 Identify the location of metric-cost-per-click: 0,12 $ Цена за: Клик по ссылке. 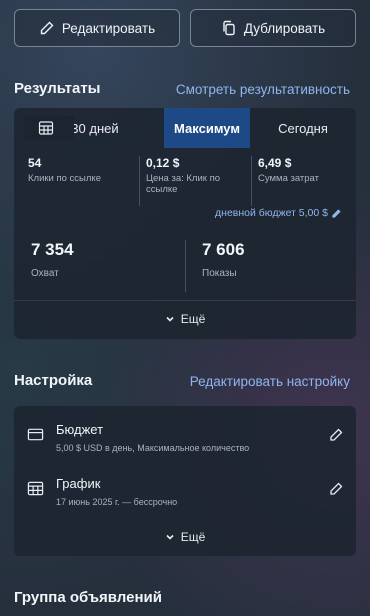
(194, 181).